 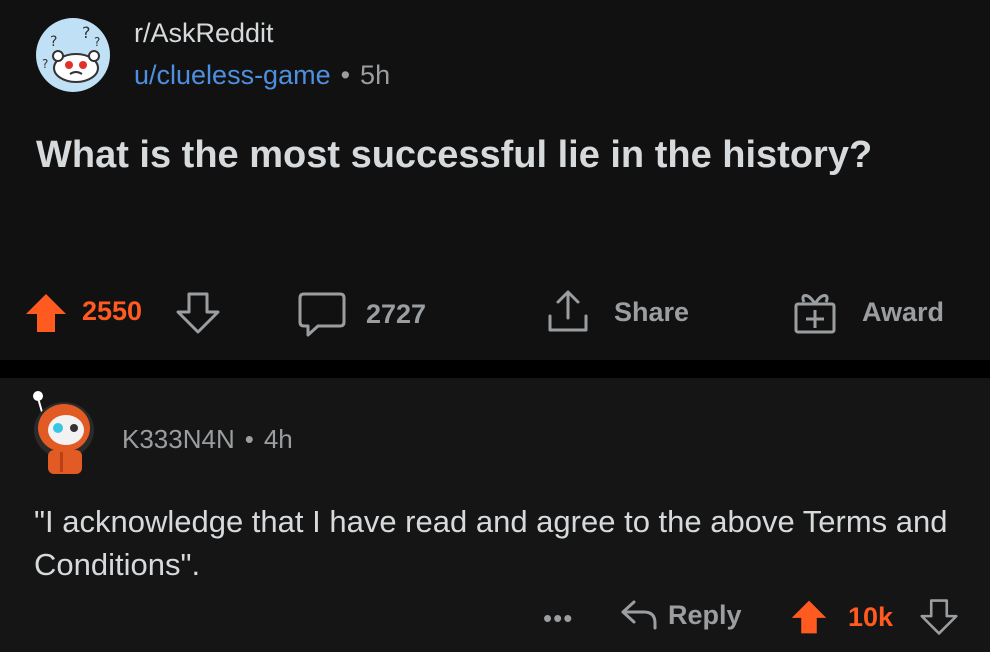 I want to click on upvote-button, so click(x=46, y=313).